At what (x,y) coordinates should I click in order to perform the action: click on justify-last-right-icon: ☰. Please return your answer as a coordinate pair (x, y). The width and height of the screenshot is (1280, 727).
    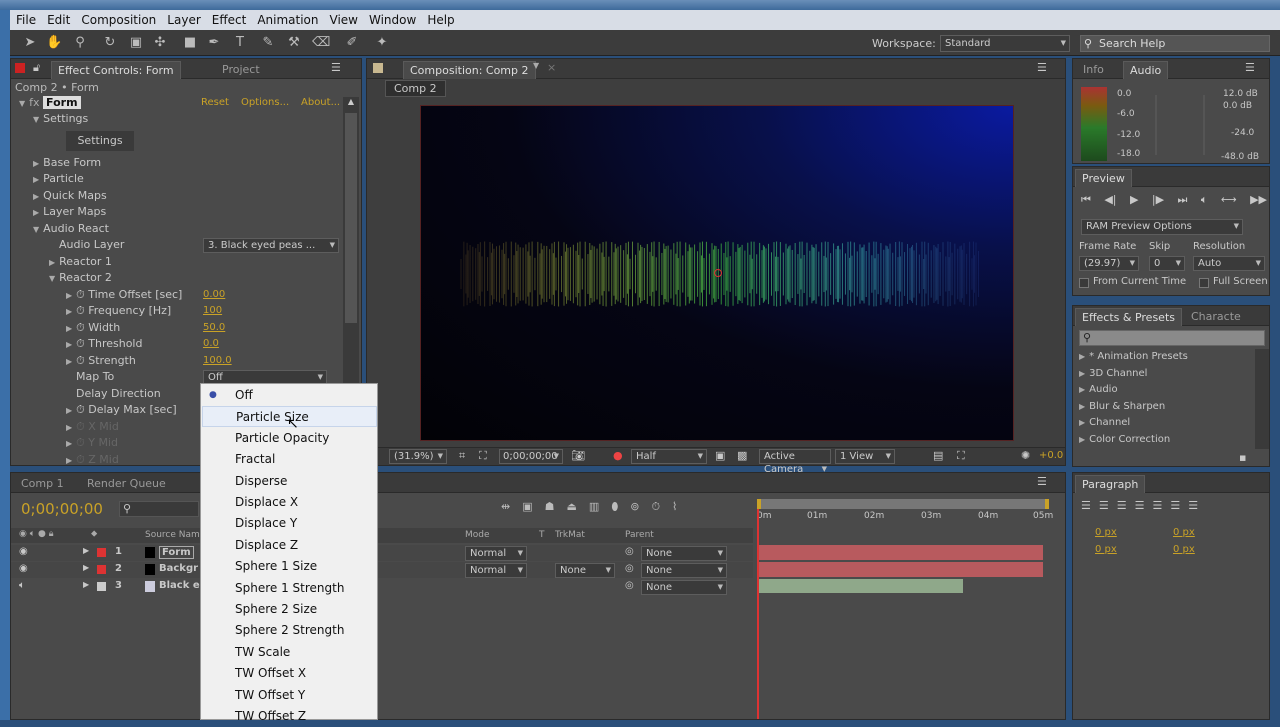
    Looking at the image, I should click on (1175, 505).